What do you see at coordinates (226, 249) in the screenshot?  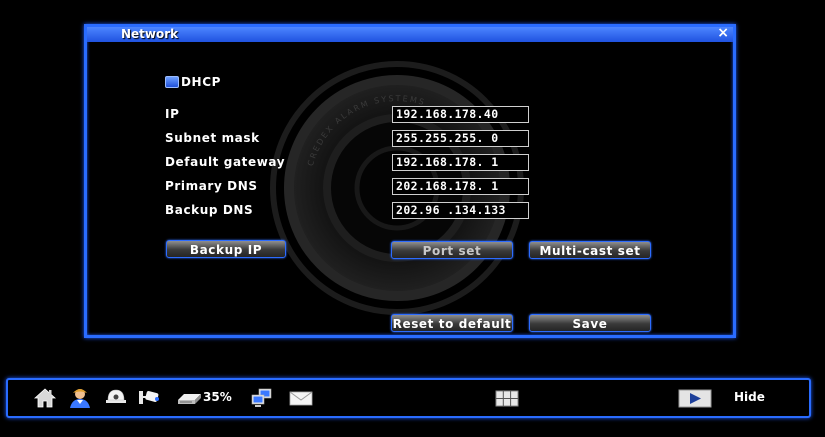 I see `backup-ip-button: Backup IP` at bounding box center [226, 249].